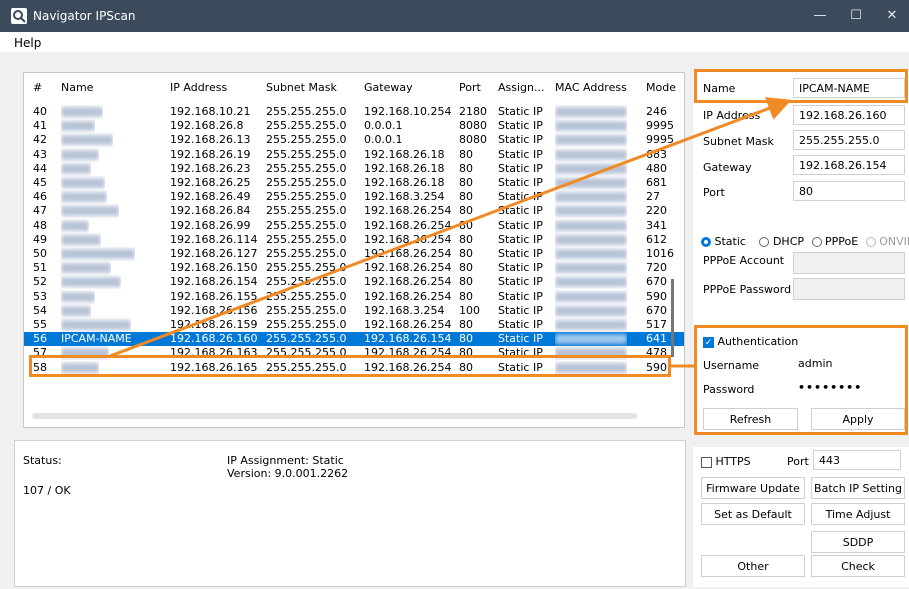 Image resolution: width=909 pixels, height=589 pixels. What do you see at coordinates (816, 242) in the screenshot?
I see `radio-pppoe` at bounding box center [816, 242].